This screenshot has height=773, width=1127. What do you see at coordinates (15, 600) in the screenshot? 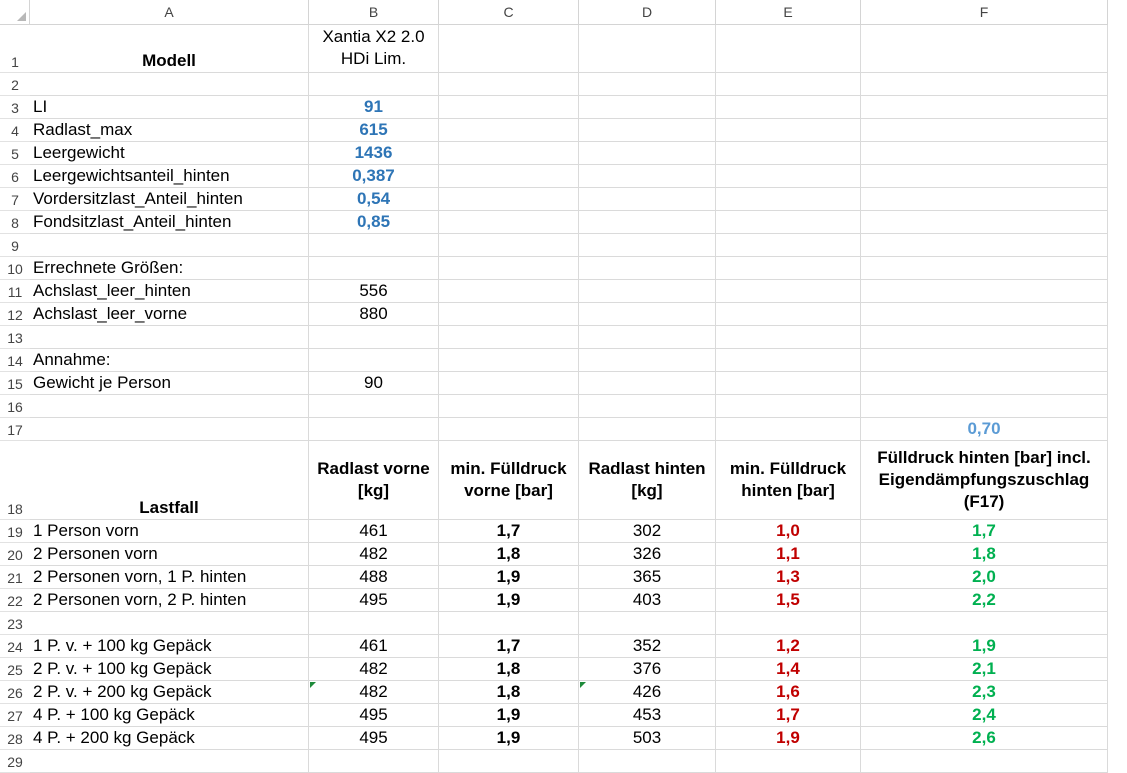
I see `row-header-22: 22` at bounding box center [15, 600].